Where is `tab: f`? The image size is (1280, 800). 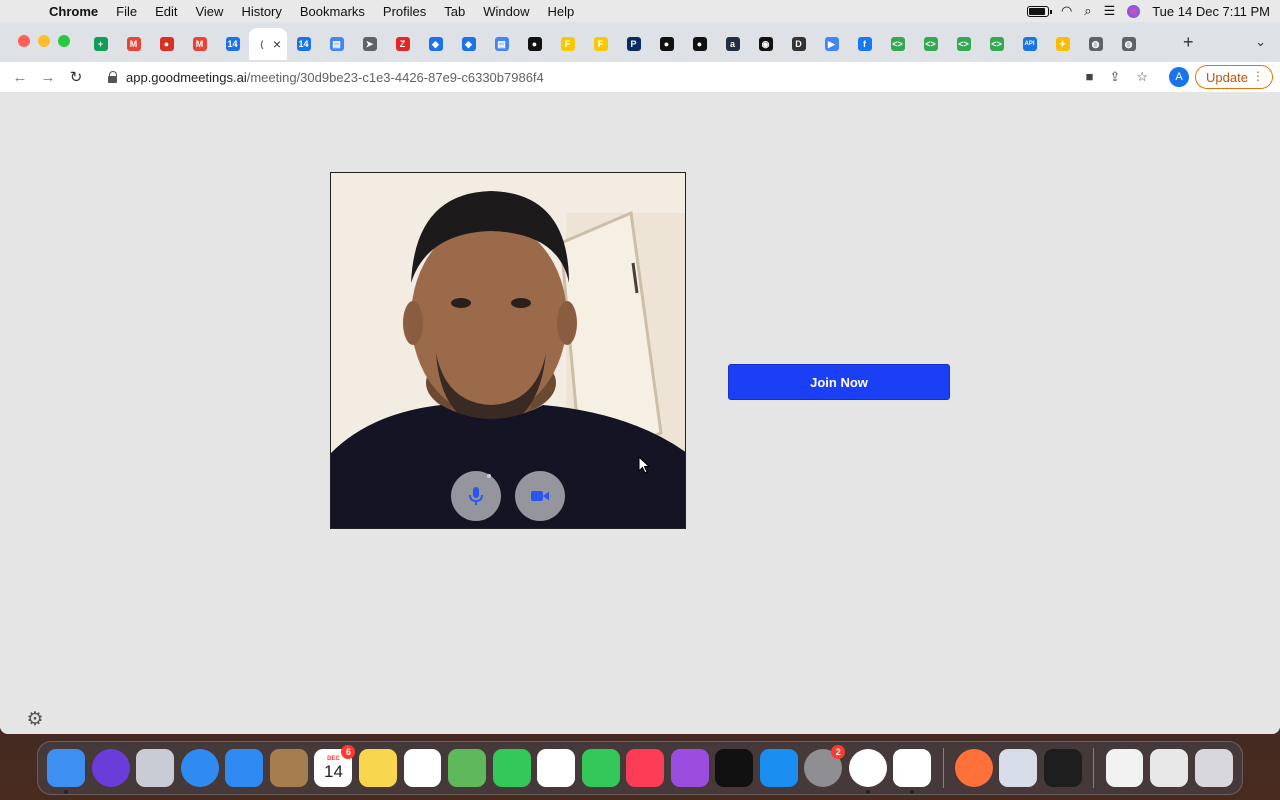 tab: f is located at coordinates (864, 44).